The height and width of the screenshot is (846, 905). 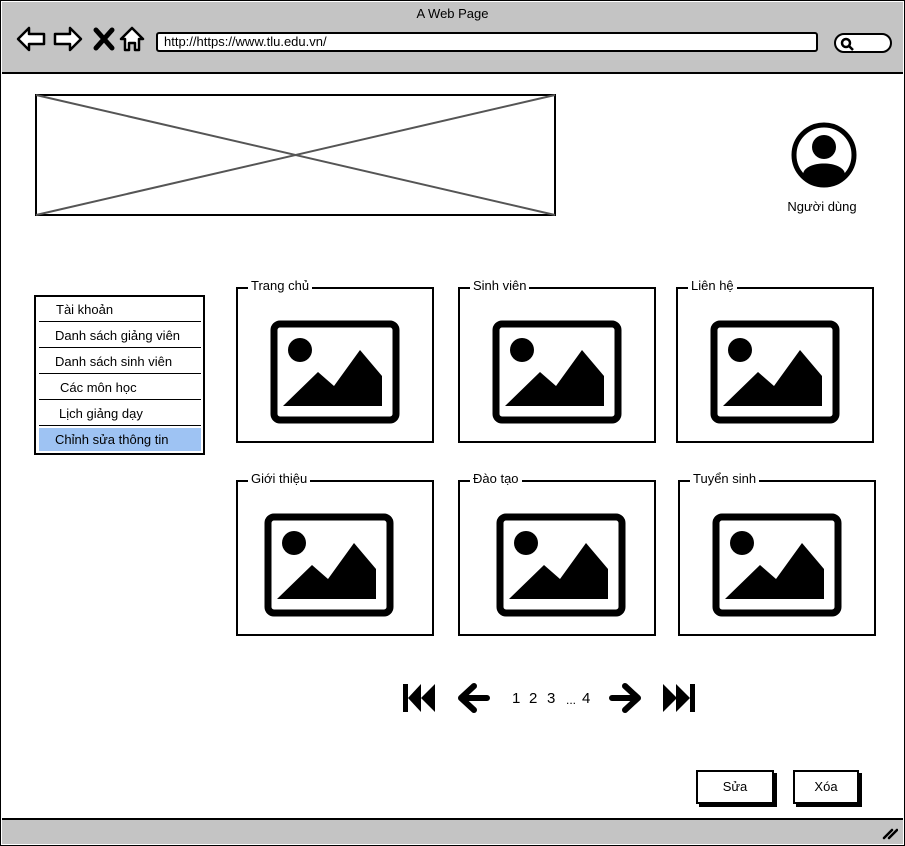 I want to click on sidebar-item-courses: Các môn học, so click(x=120, y=388).